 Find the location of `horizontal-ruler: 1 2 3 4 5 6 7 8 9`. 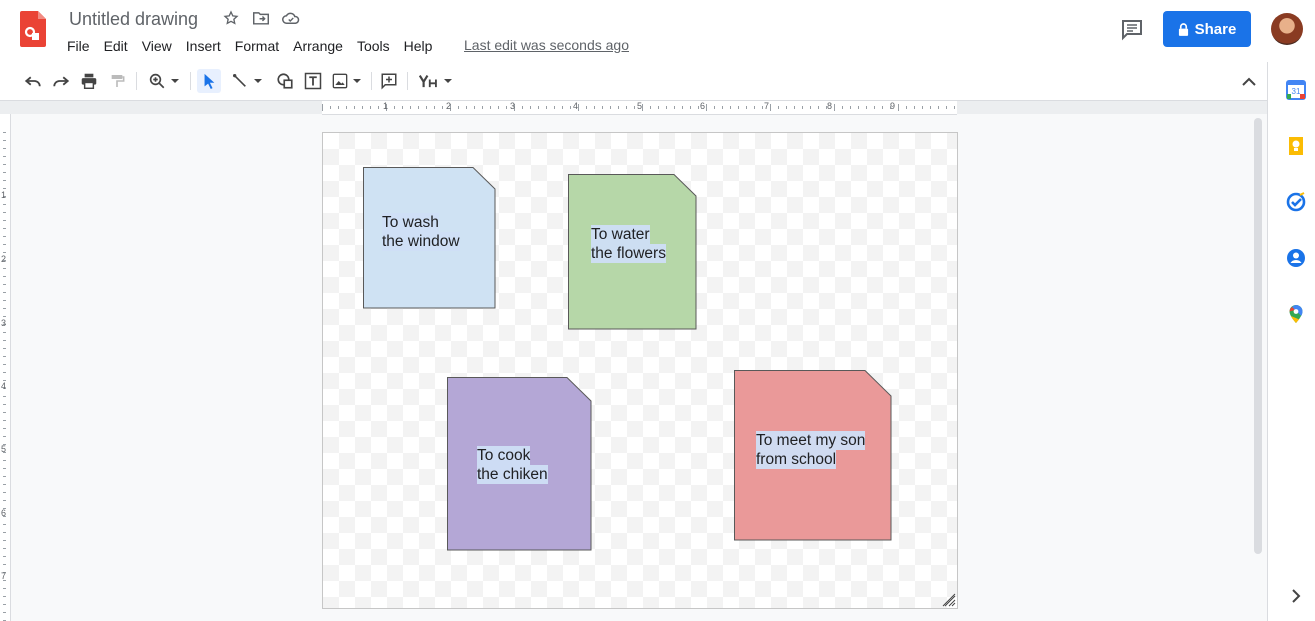

horizontal-ruler: 1 2 3 4 5 6 7 8 9 is located at coordinates (639, 108).